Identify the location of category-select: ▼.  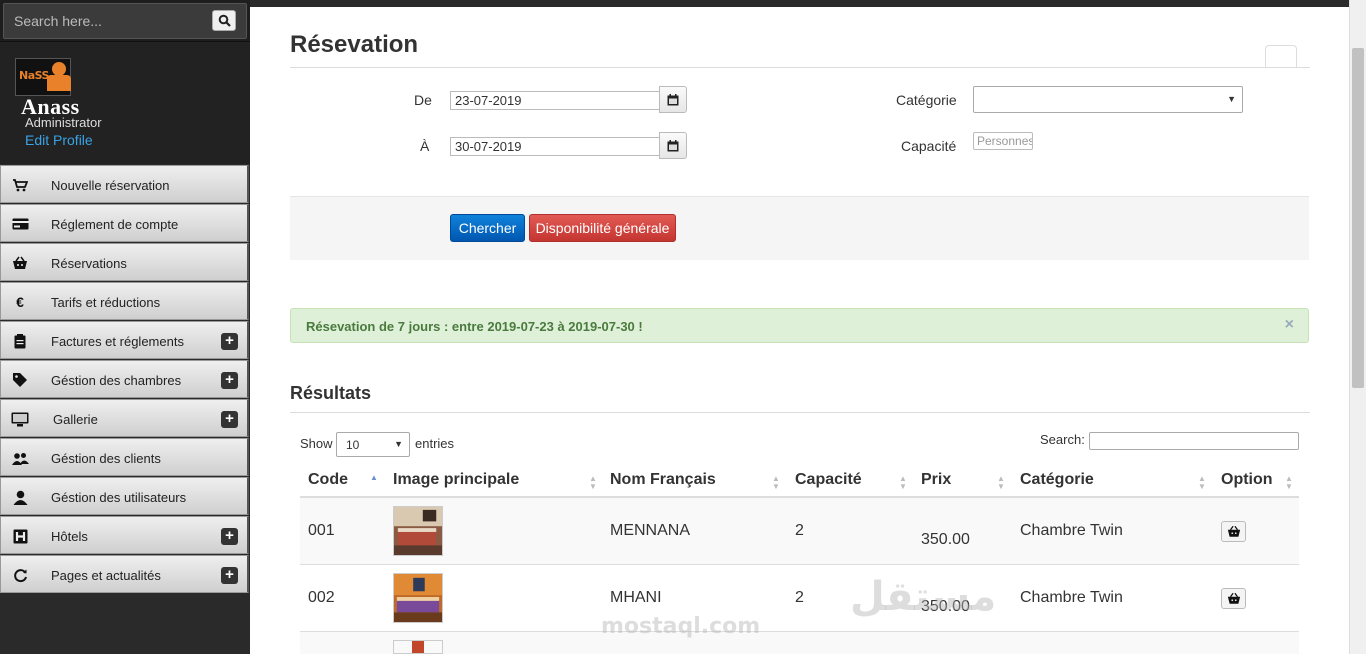
(1108, 99).